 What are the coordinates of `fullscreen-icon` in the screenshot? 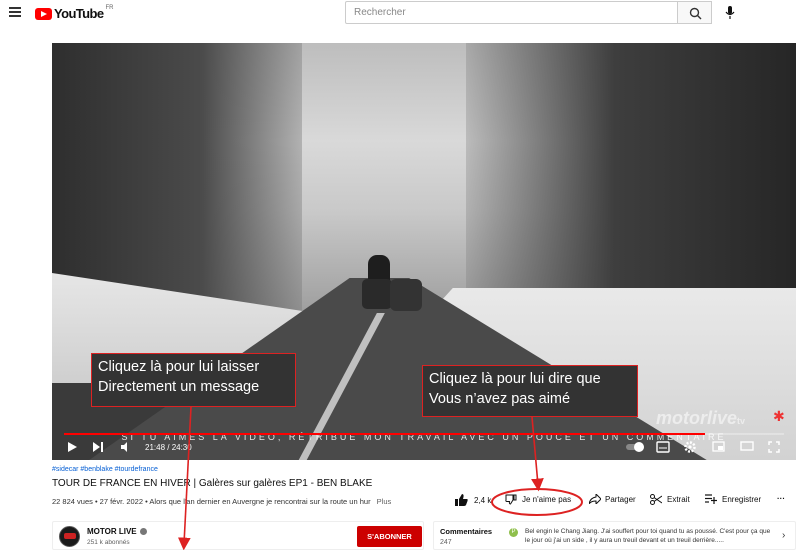 It's located at (774, 447).